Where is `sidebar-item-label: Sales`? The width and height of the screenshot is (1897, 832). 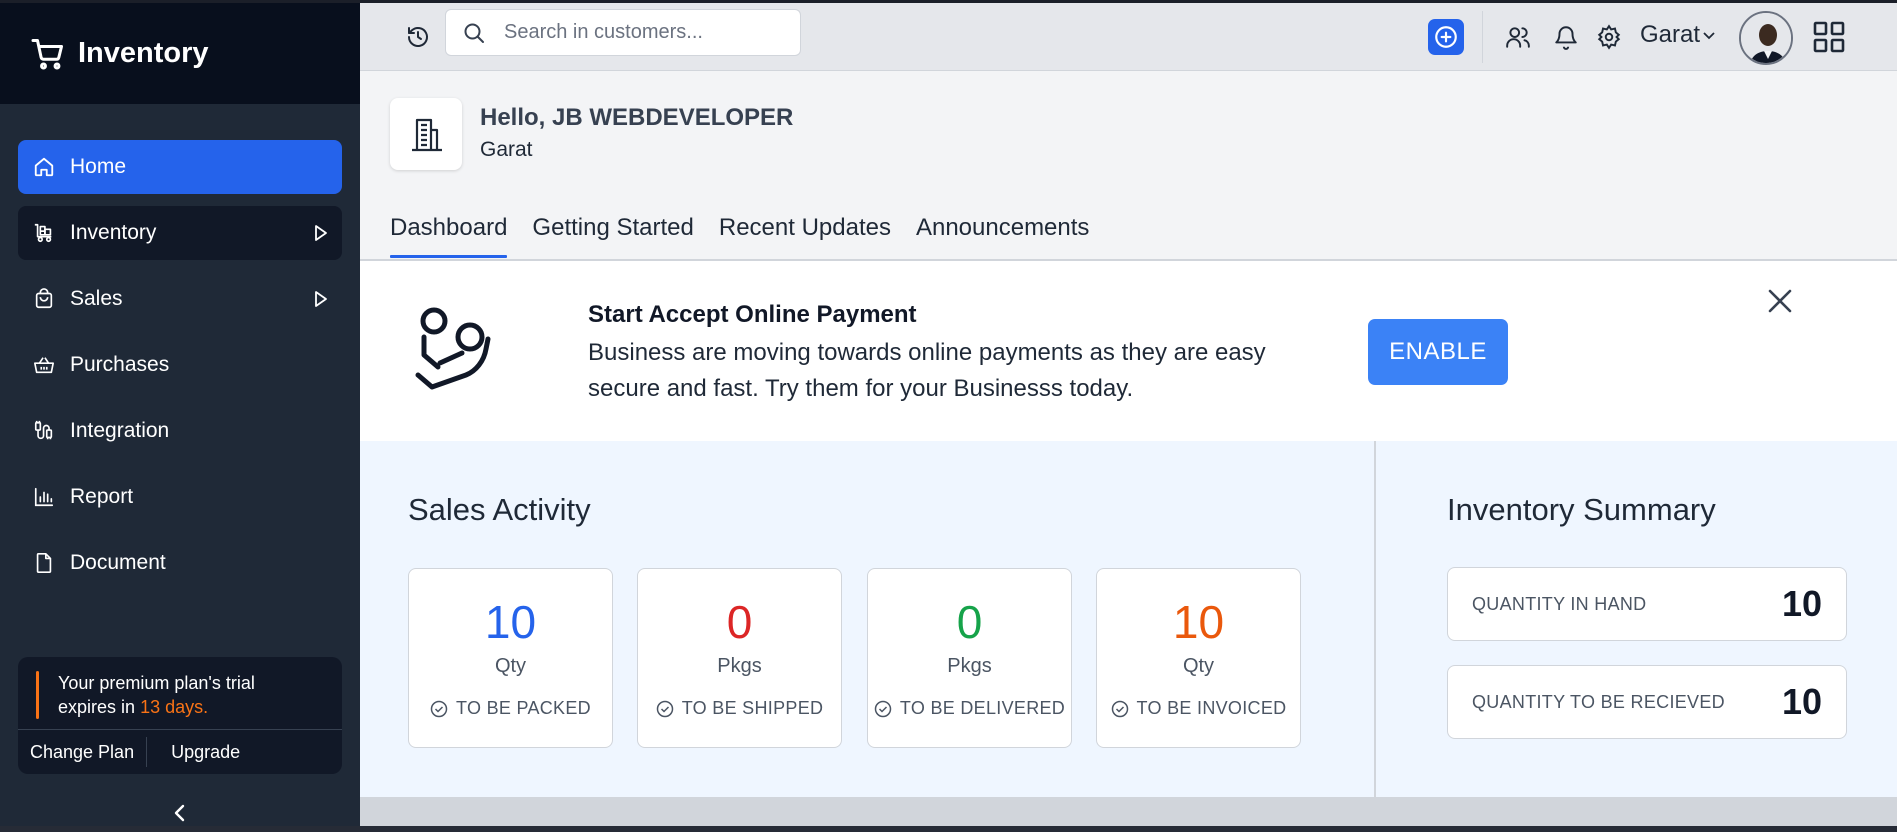 sidebar-item-label: Sales is located at coordinates (96, 298).